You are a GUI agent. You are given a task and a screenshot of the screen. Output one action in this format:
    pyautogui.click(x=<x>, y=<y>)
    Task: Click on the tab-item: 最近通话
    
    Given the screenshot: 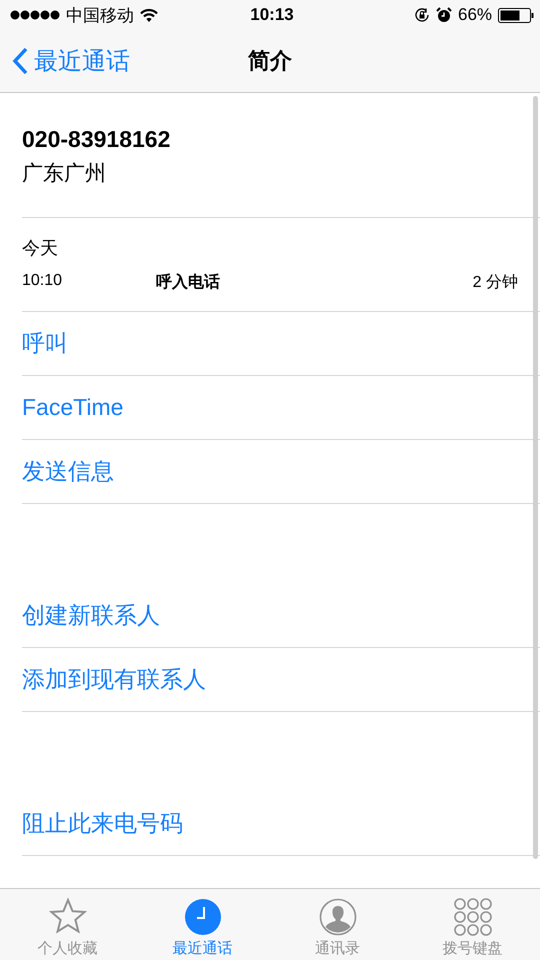 What is the action you would take?
    pyautogui.click(x=202, y=924)
    